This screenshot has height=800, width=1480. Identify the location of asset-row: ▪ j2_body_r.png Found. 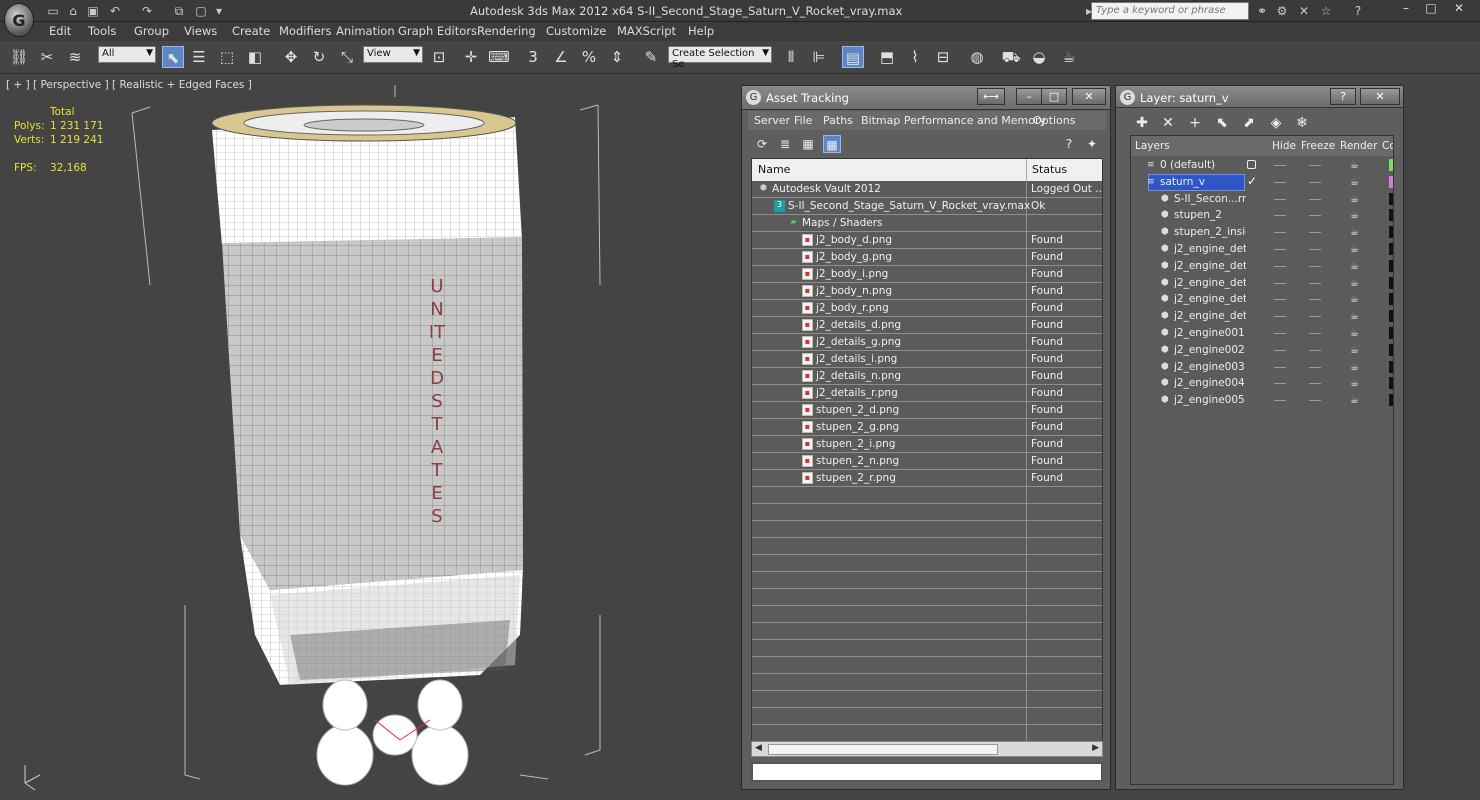
(927, 308).